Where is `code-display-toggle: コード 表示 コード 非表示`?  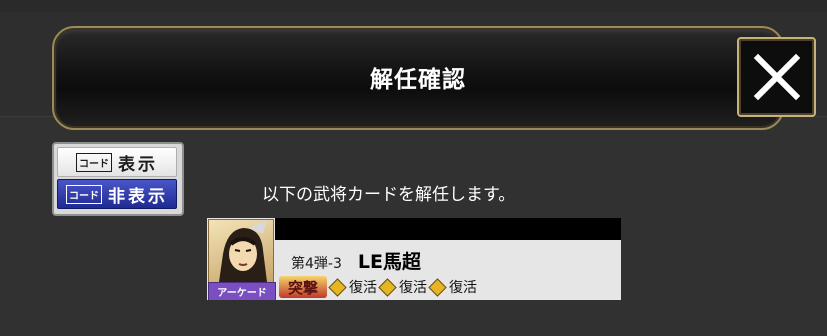
code-display-toggle: コード 表示 コード 非表示 is located at coordinates (118, 179).